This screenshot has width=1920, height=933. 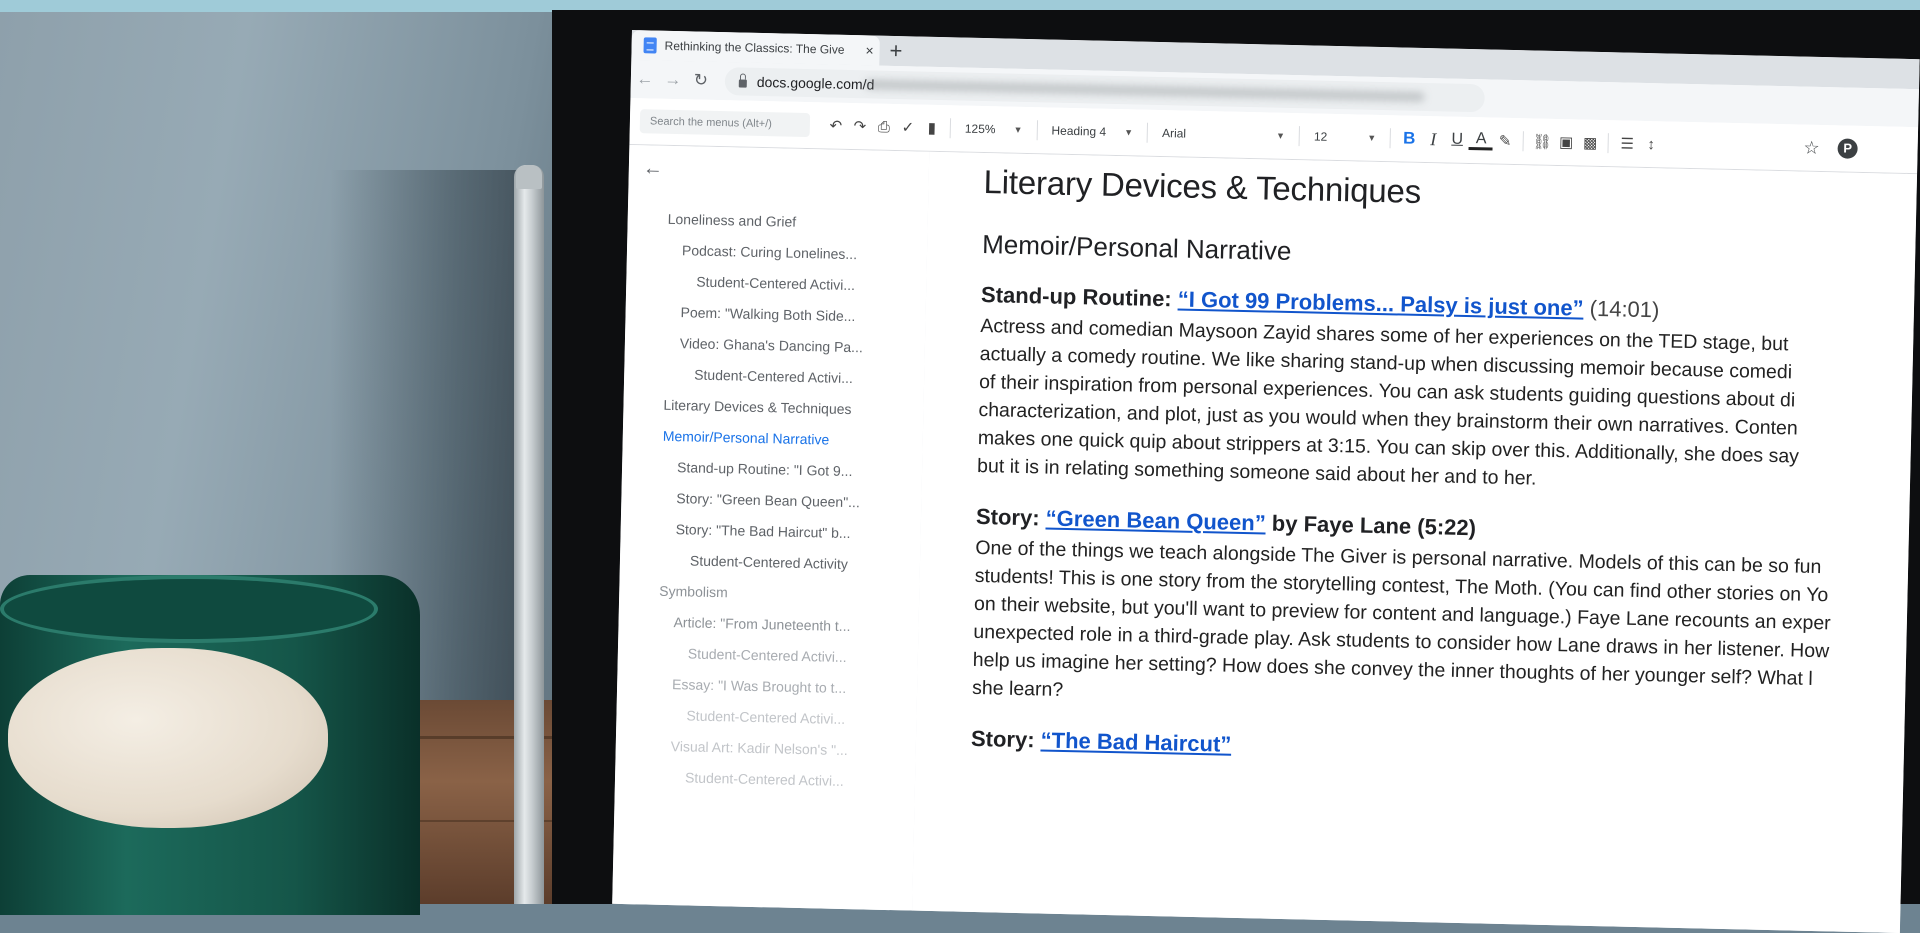 What do you see at coordinates (1811, 147) in the screenshot?
I see `star-icon: ☆` at bounding box center [1811, 147].